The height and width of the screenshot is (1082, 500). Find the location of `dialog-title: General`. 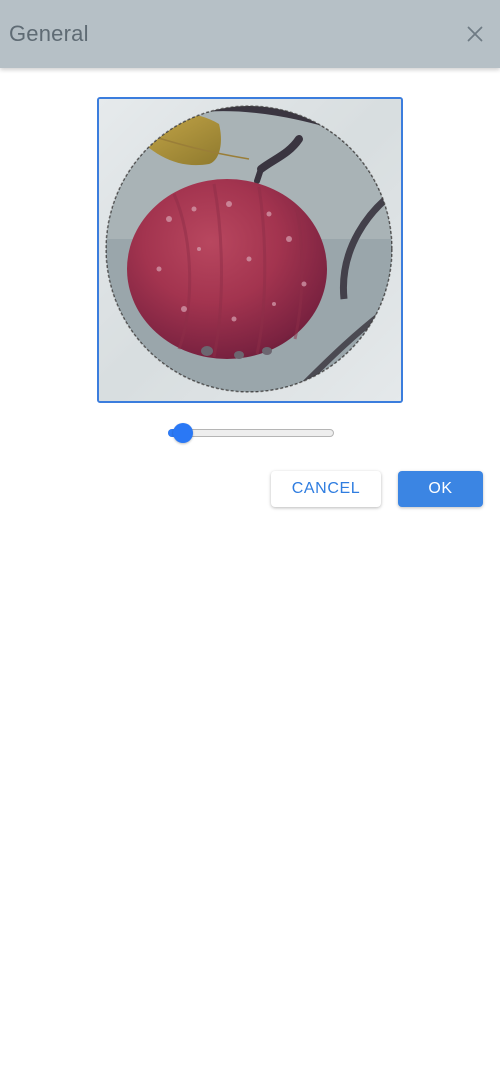

dialog-title: General is located at coordinates (49, 33).